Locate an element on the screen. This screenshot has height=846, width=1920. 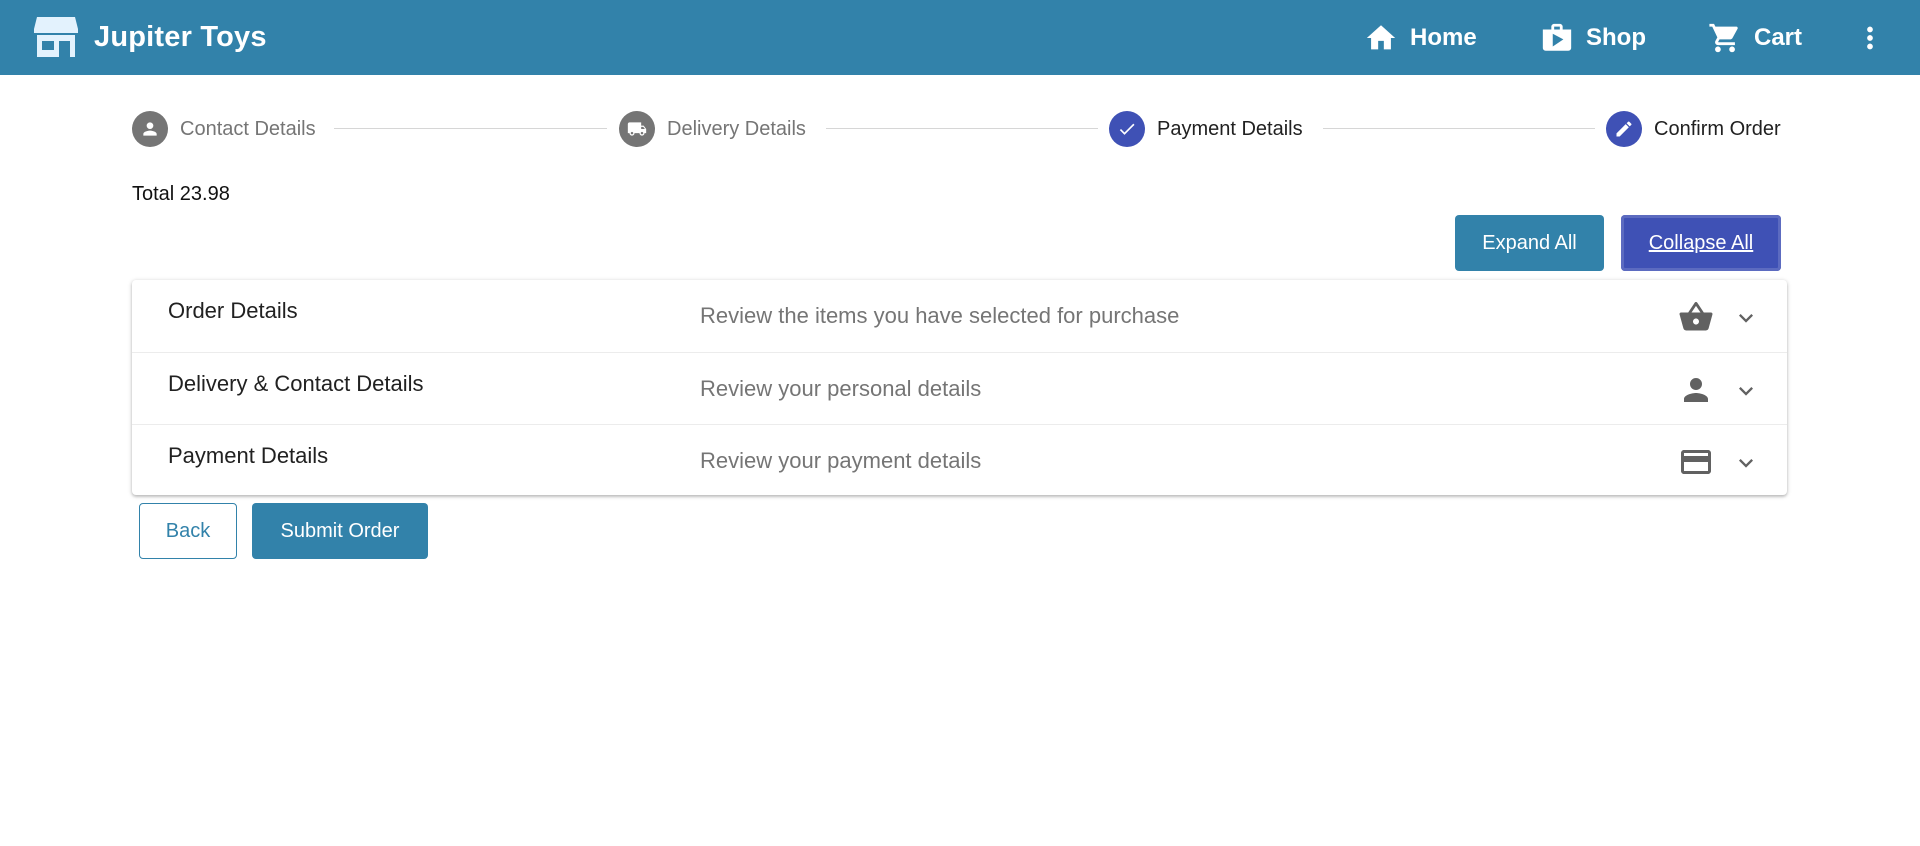
check-icon is located at coordinates (1127, 129).